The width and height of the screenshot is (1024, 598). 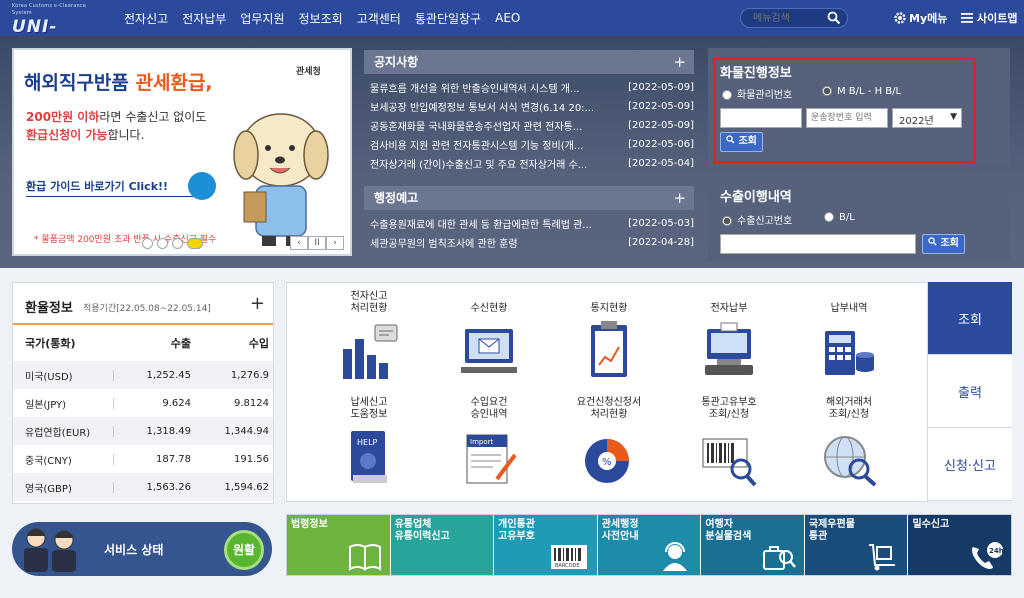 I want to click on customs-agency-logo: 관세청, so click(x=308, y=72).